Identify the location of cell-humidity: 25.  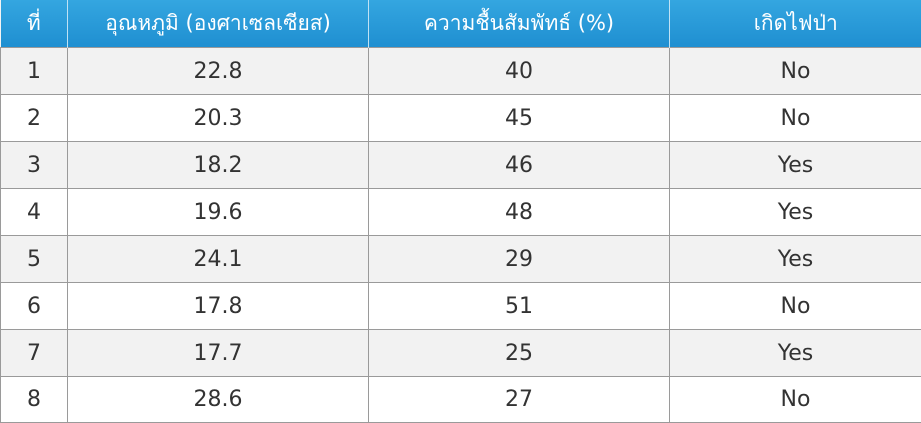
(519, 353).